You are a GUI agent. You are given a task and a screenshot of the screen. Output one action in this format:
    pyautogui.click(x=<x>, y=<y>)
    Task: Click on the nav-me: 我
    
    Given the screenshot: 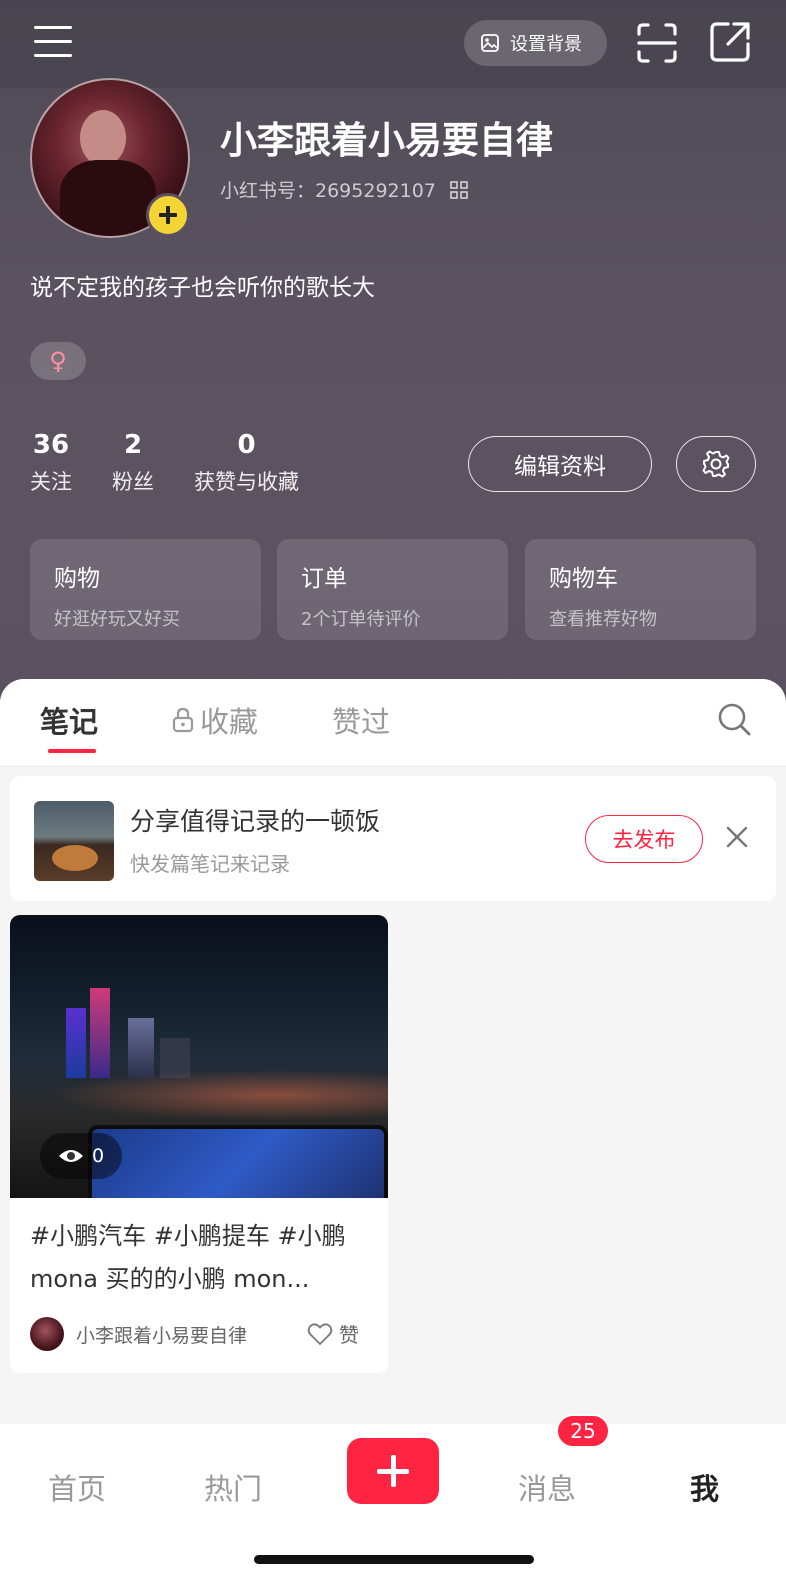 What is the action you would take?
    pyautogui.click(x=704, y=1487)
    